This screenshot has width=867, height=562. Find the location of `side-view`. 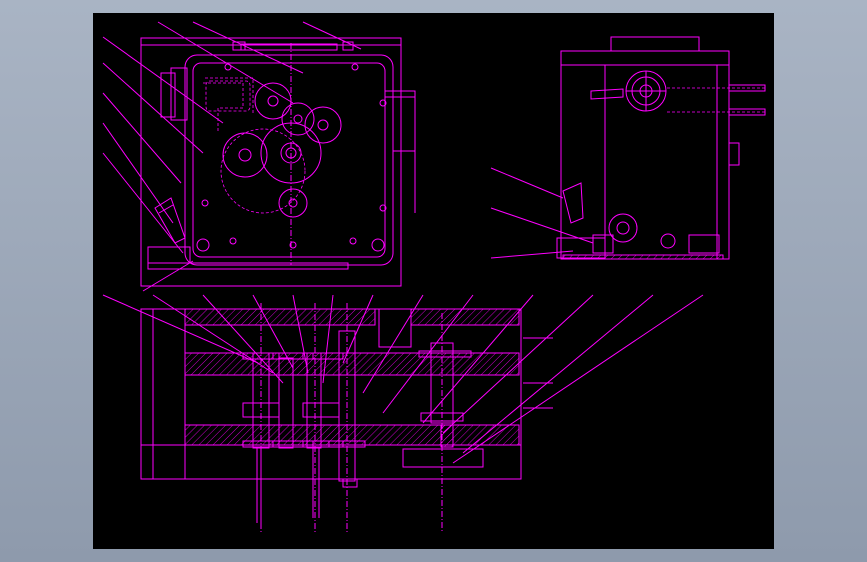

side-view is located at coordinates (628, 148).